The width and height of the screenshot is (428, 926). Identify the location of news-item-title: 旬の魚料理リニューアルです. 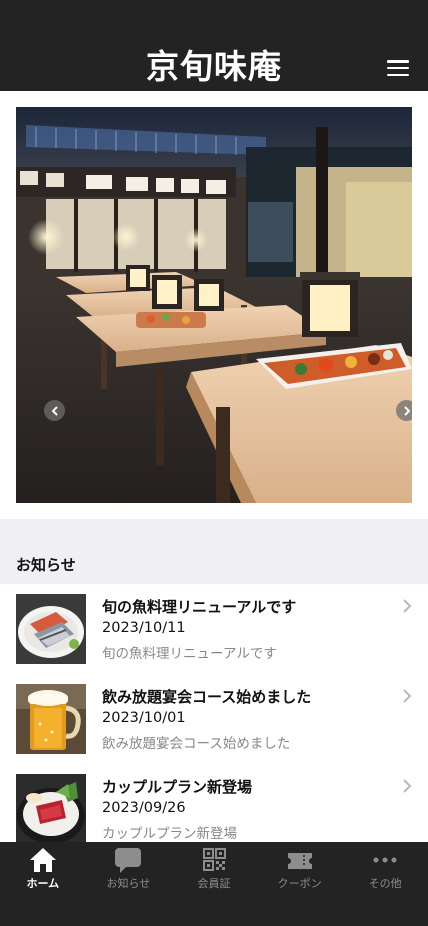
(199, 607).